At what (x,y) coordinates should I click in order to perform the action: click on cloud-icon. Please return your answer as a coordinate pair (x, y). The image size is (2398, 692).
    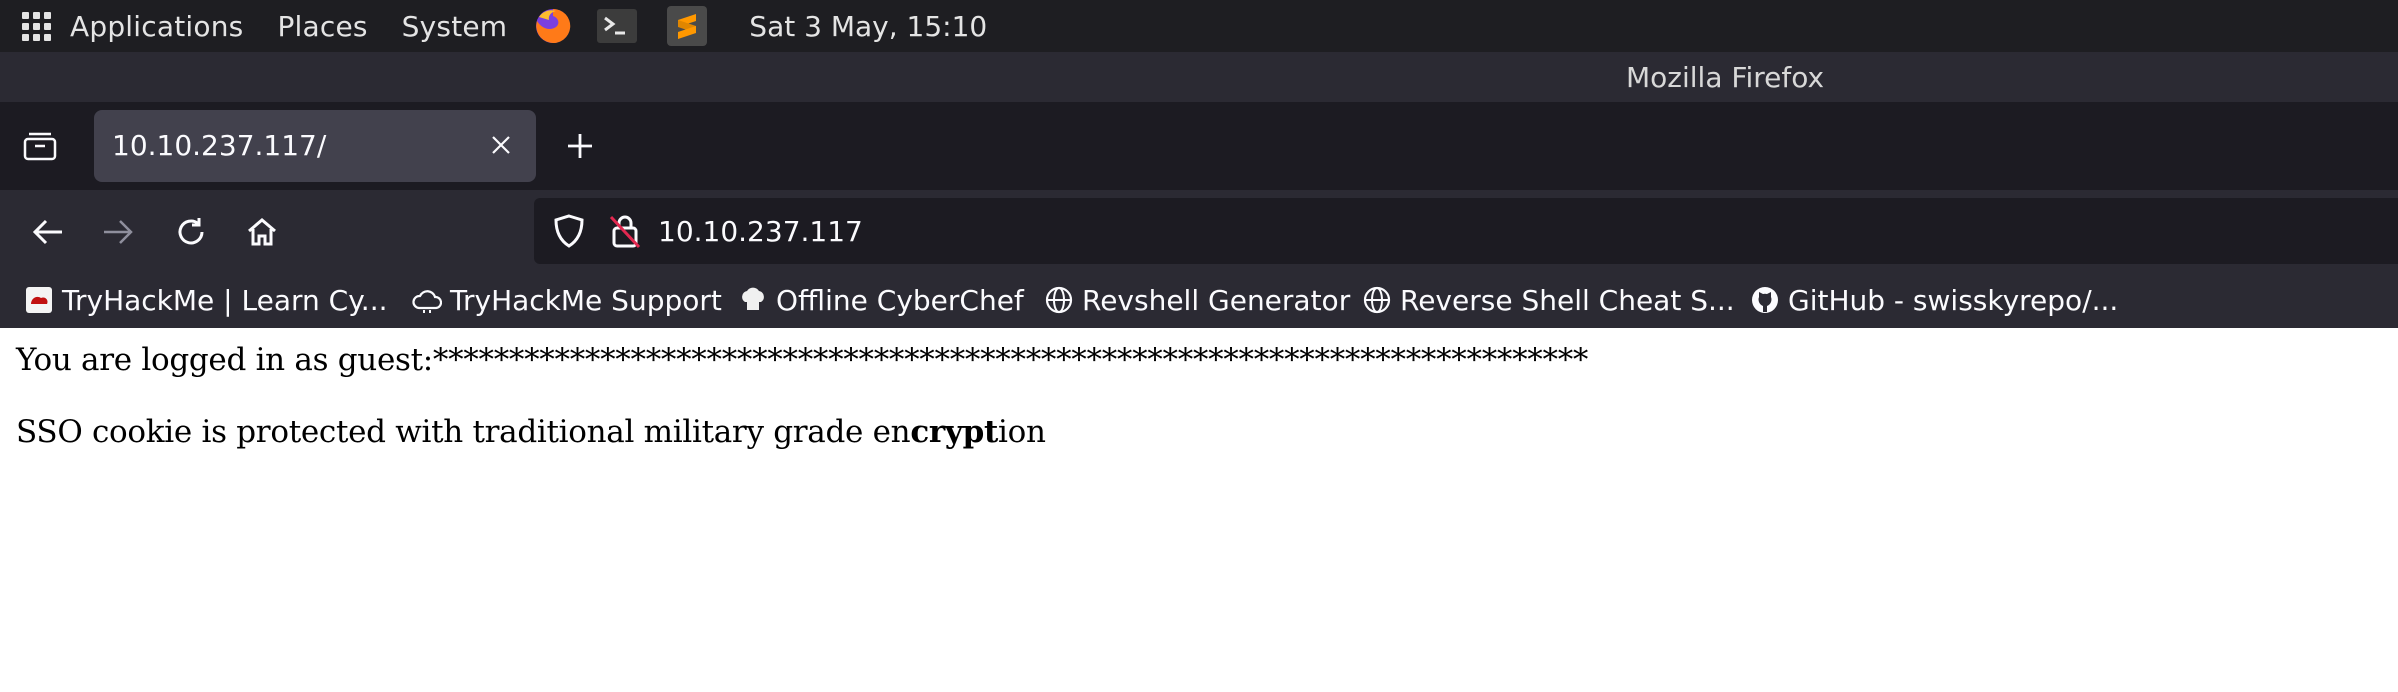
    Looking at the image, I should click on (427, 300).